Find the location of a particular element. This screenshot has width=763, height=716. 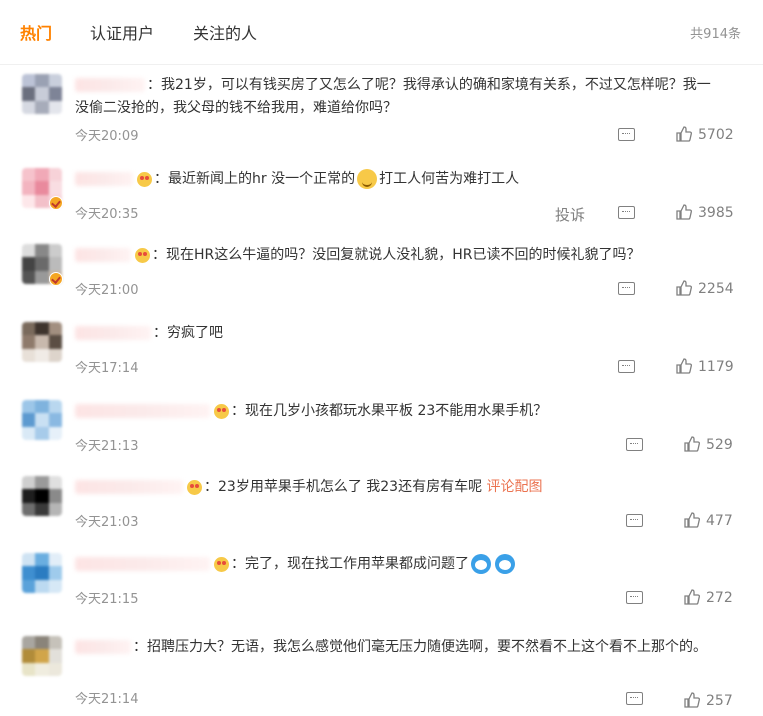

comment-text: ：完了，现在找工作用苹果都成问题了 is located at coordinates (405, 564).